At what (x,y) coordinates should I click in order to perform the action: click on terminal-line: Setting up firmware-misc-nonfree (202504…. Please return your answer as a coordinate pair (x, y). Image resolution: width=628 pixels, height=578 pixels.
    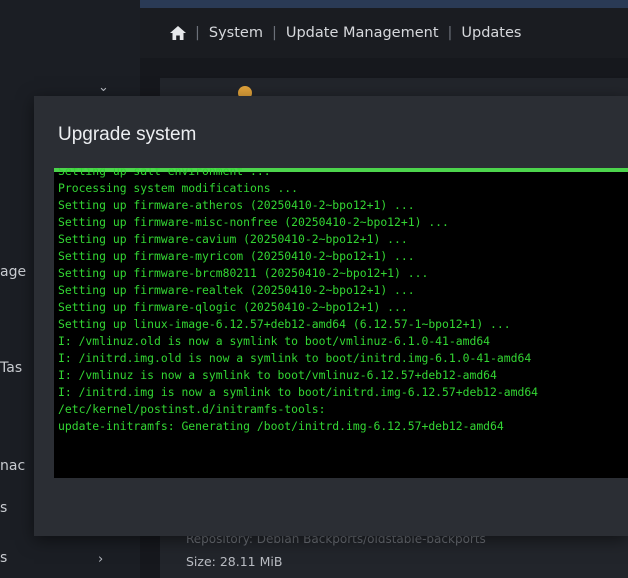
    Looking at the image, I should click on (253, 222).